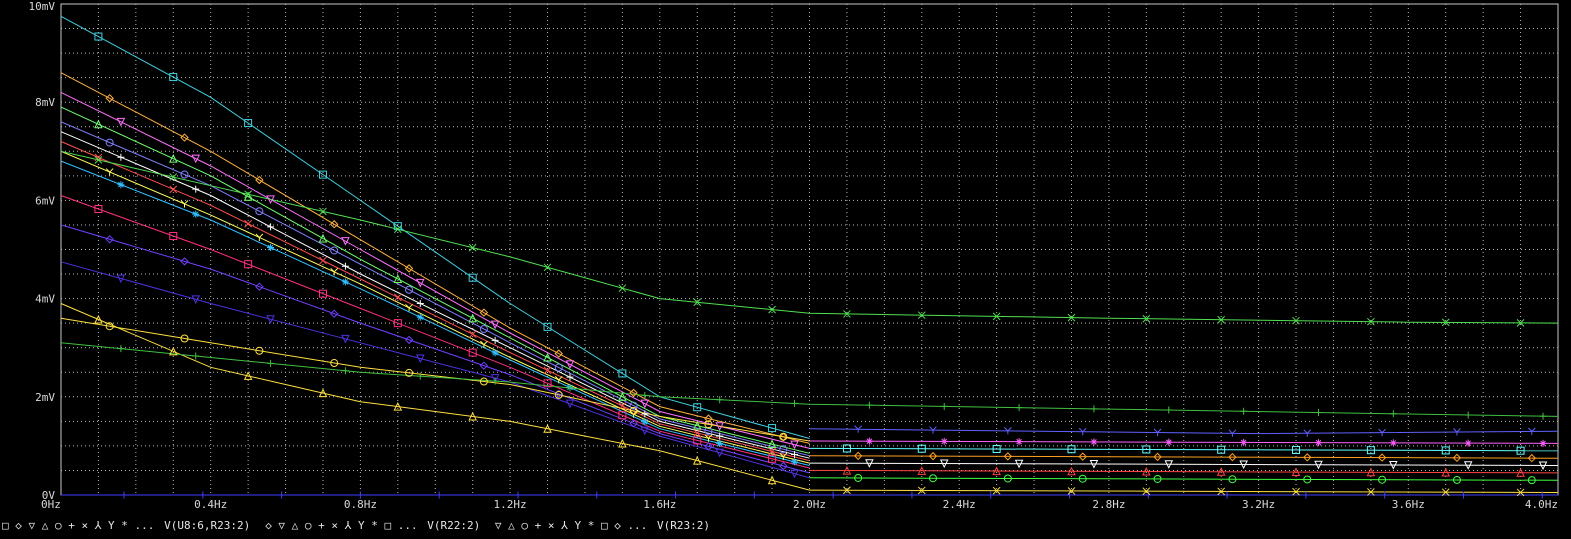  What do you see at coordinates (809, 504) in the screenshot?
I see `x-tick-label: 2.0Hz` at bounding box center [809, 504].